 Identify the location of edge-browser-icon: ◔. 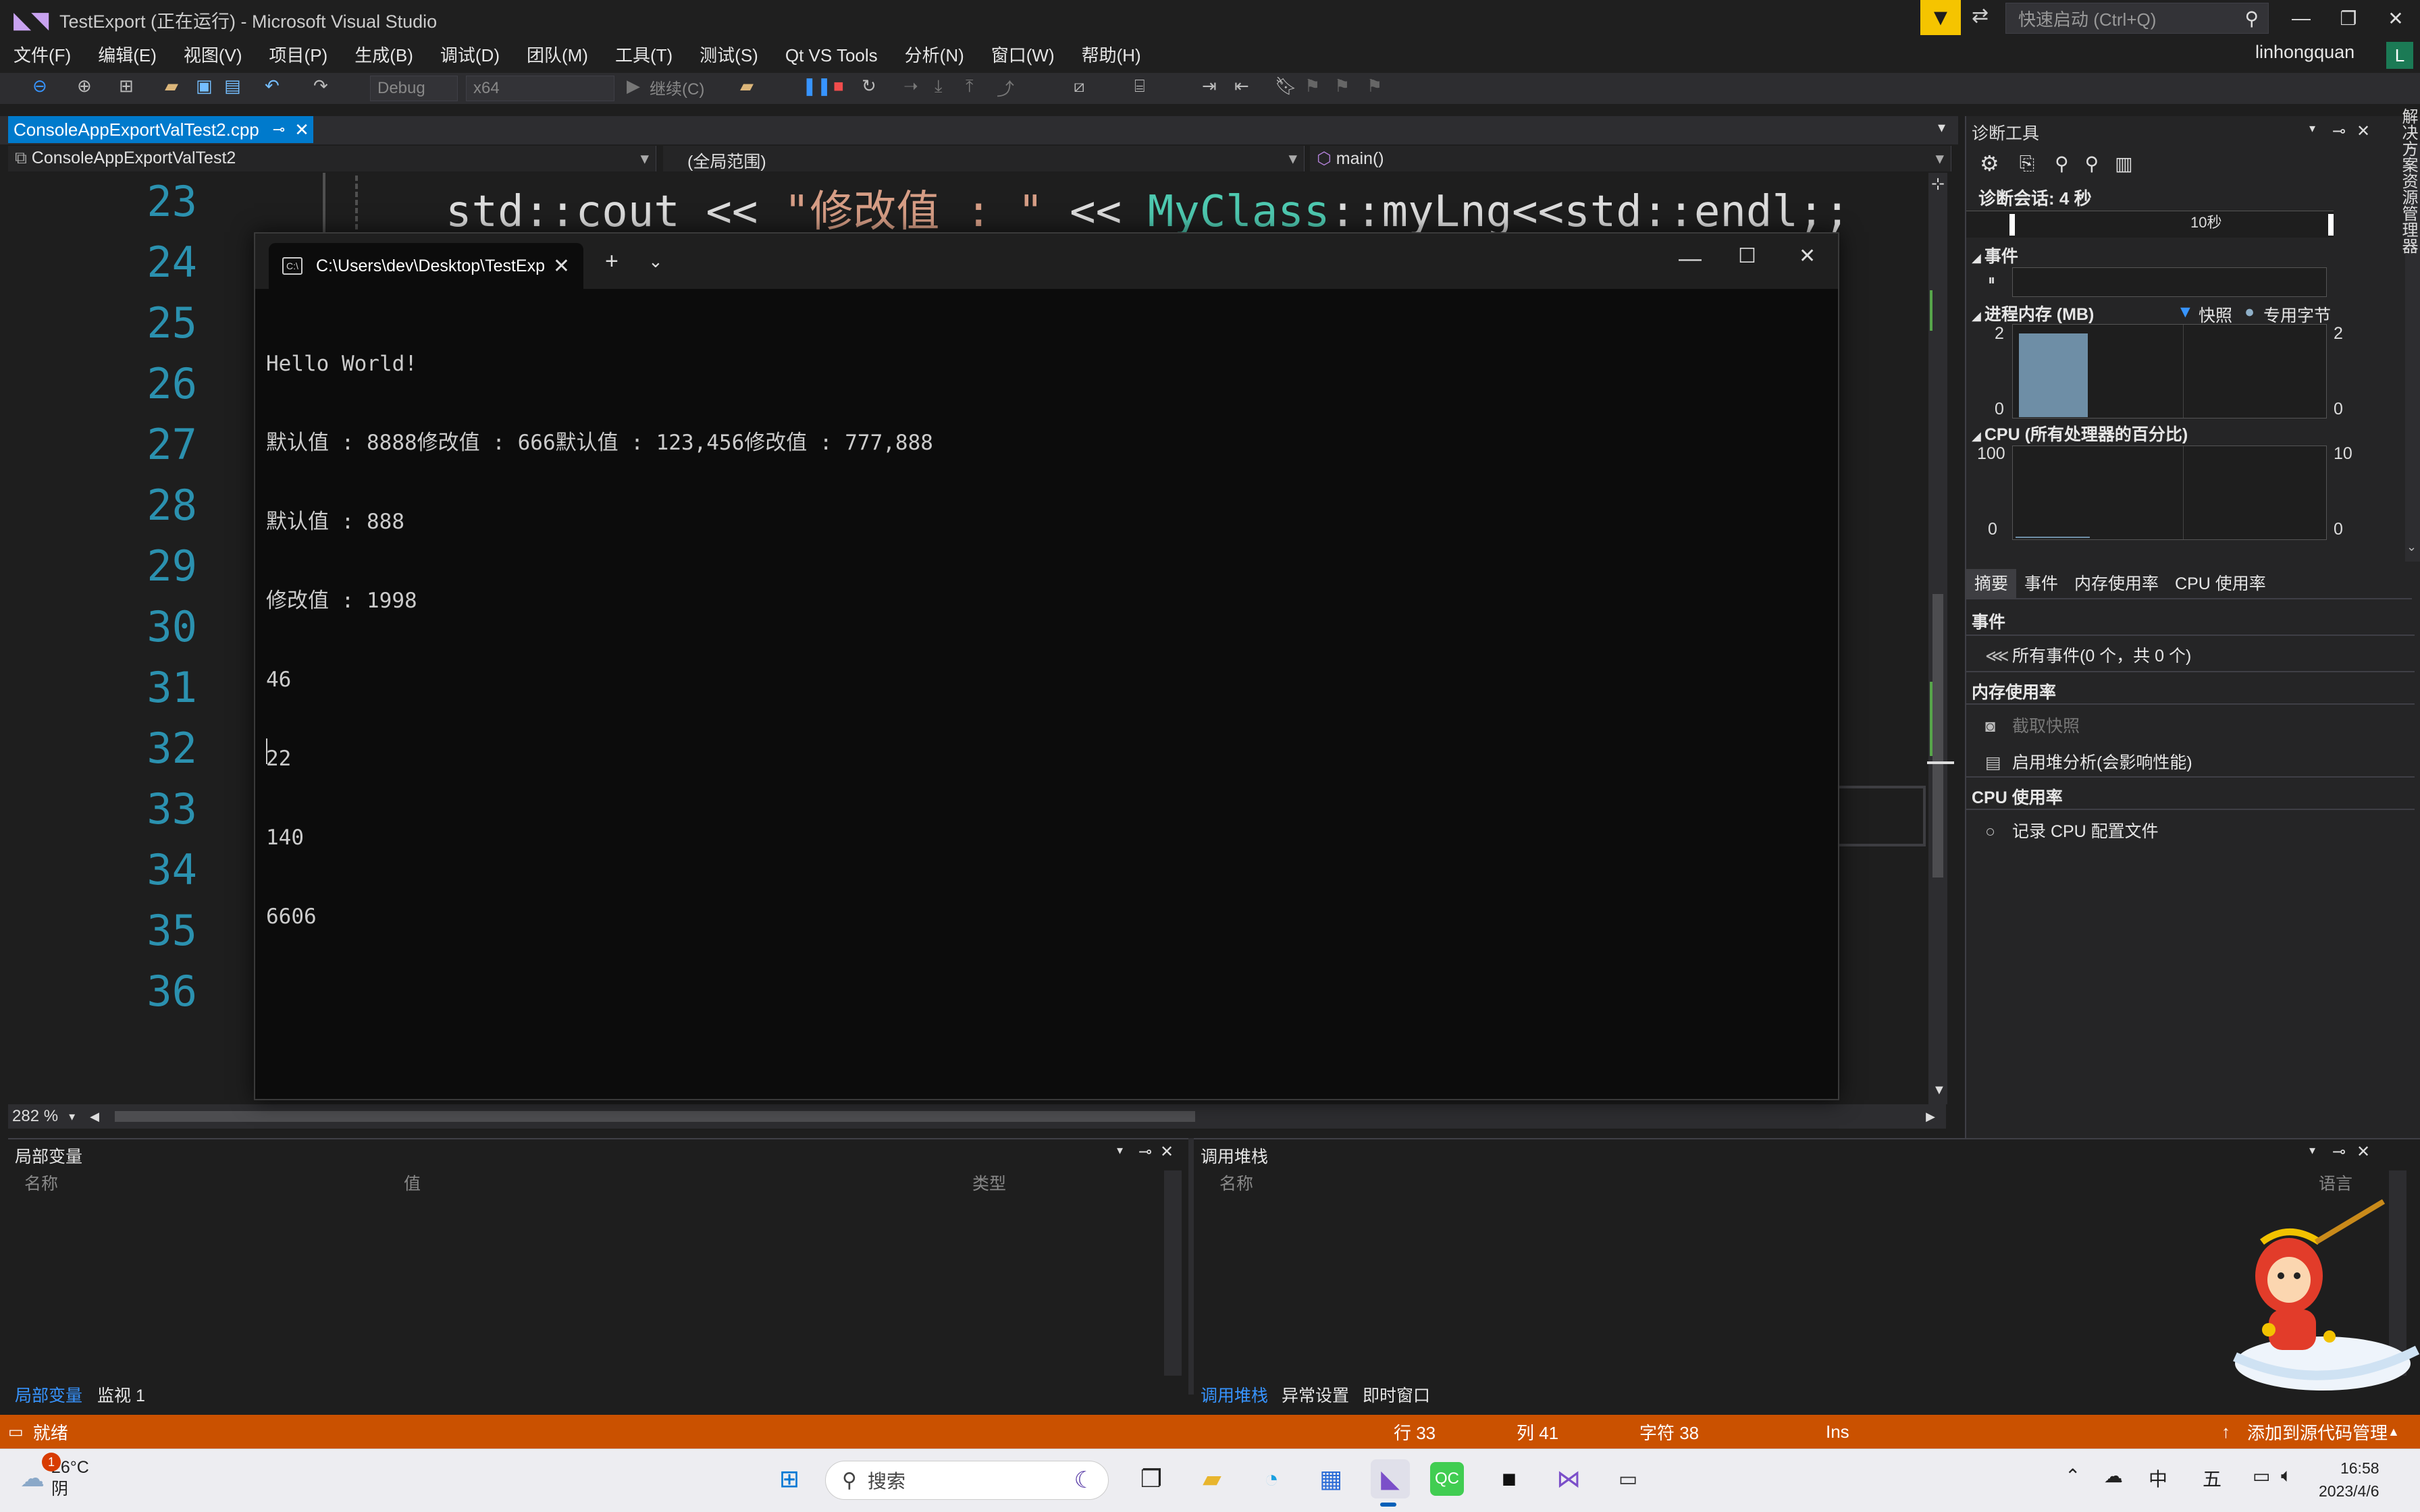
(1271, 1479).